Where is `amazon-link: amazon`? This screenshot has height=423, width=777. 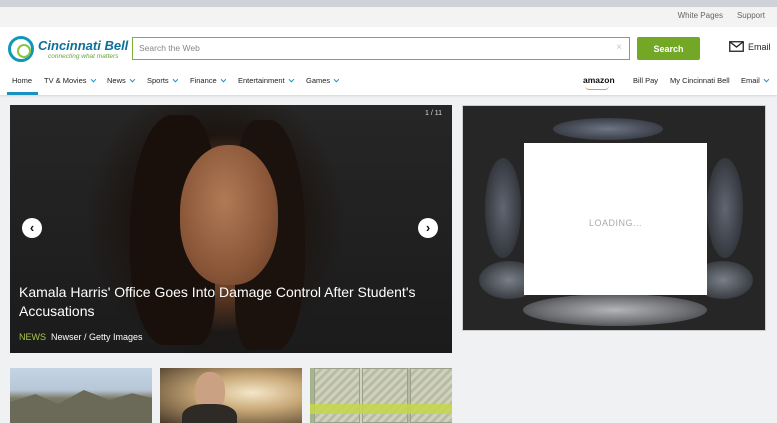
amazon-link: amazon is located at coordinates (599, 82).